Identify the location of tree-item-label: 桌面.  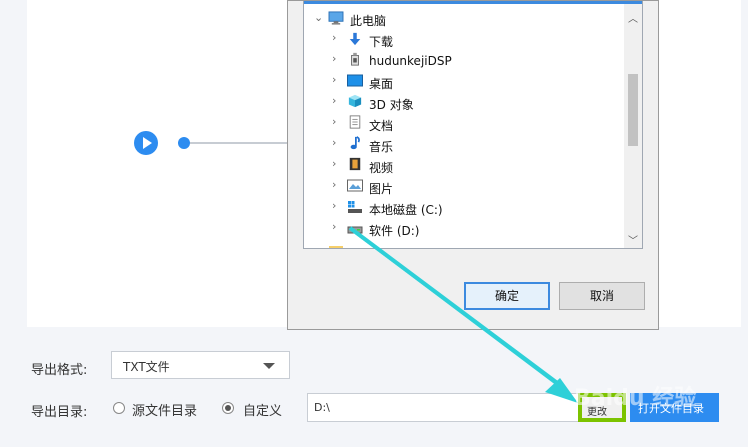
(381, 84).